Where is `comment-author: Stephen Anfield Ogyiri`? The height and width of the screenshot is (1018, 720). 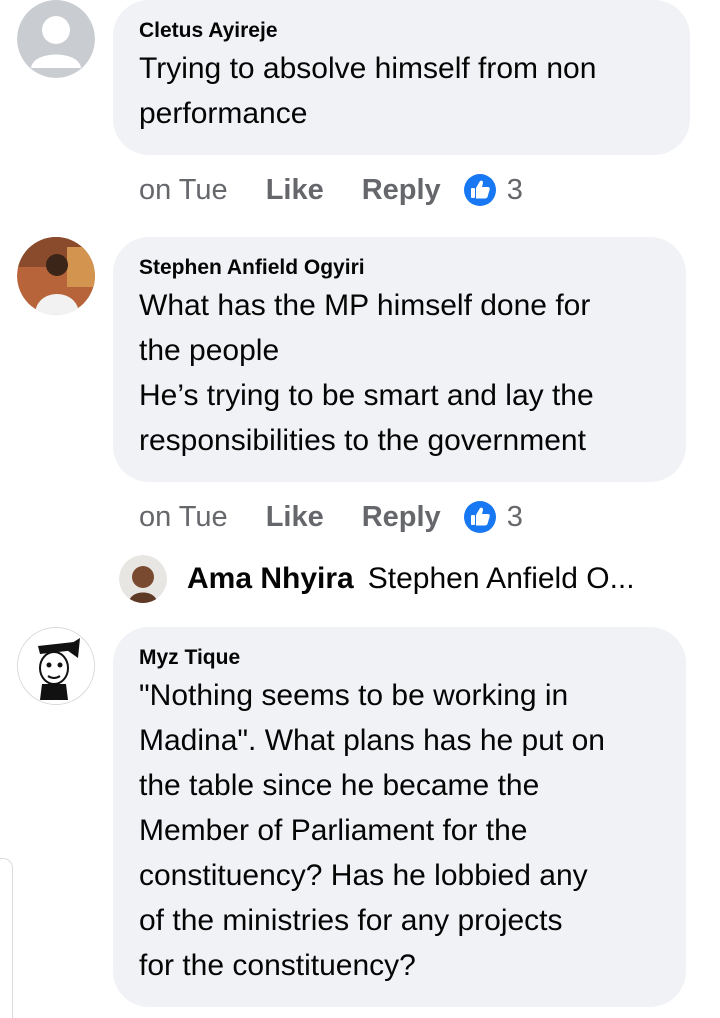 comment-author: Stephen Anfield Ogyiri is located at coordinates (399, 268).